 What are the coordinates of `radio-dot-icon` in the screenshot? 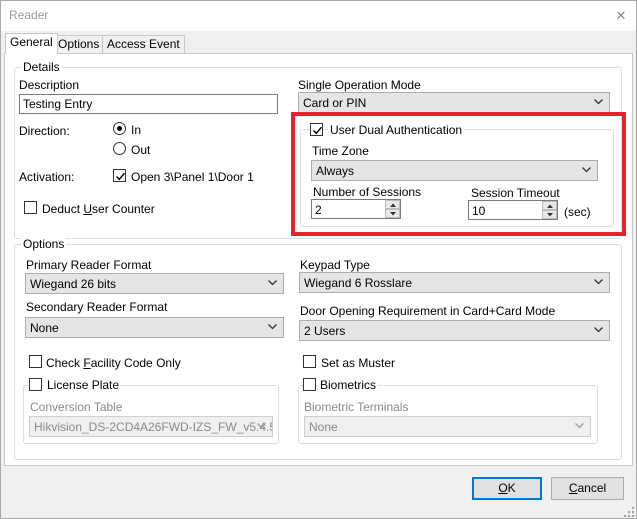 It's located at (119, 128).